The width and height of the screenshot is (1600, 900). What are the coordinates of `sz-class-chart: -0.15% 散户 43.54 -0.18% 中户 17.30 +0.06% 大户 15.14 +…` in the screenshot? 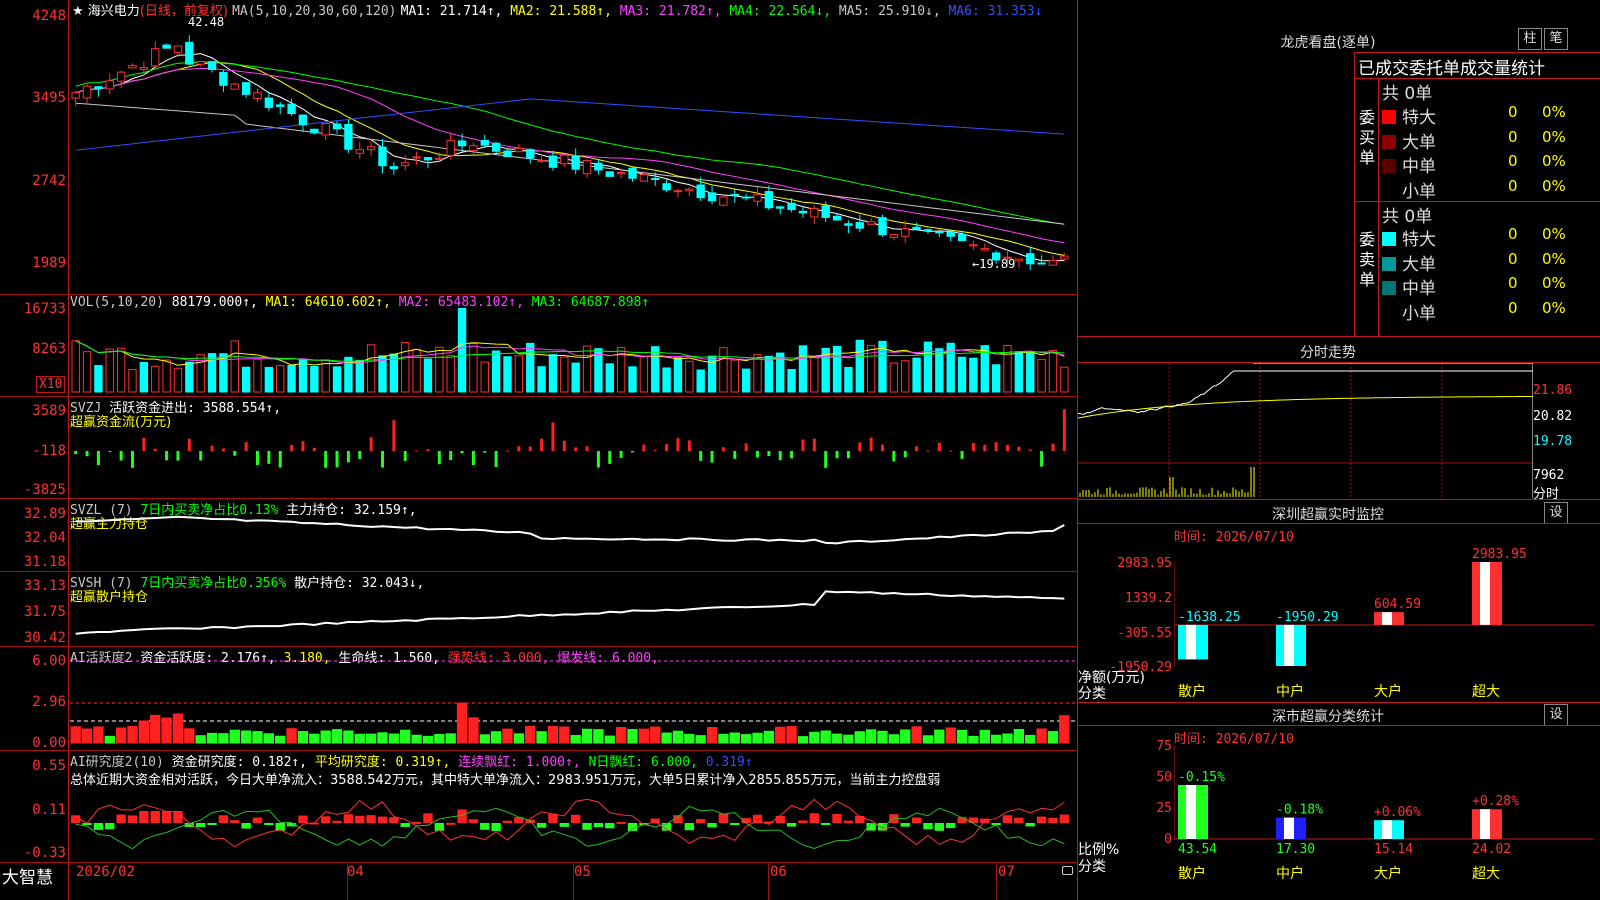 It's located at (1384, 820).